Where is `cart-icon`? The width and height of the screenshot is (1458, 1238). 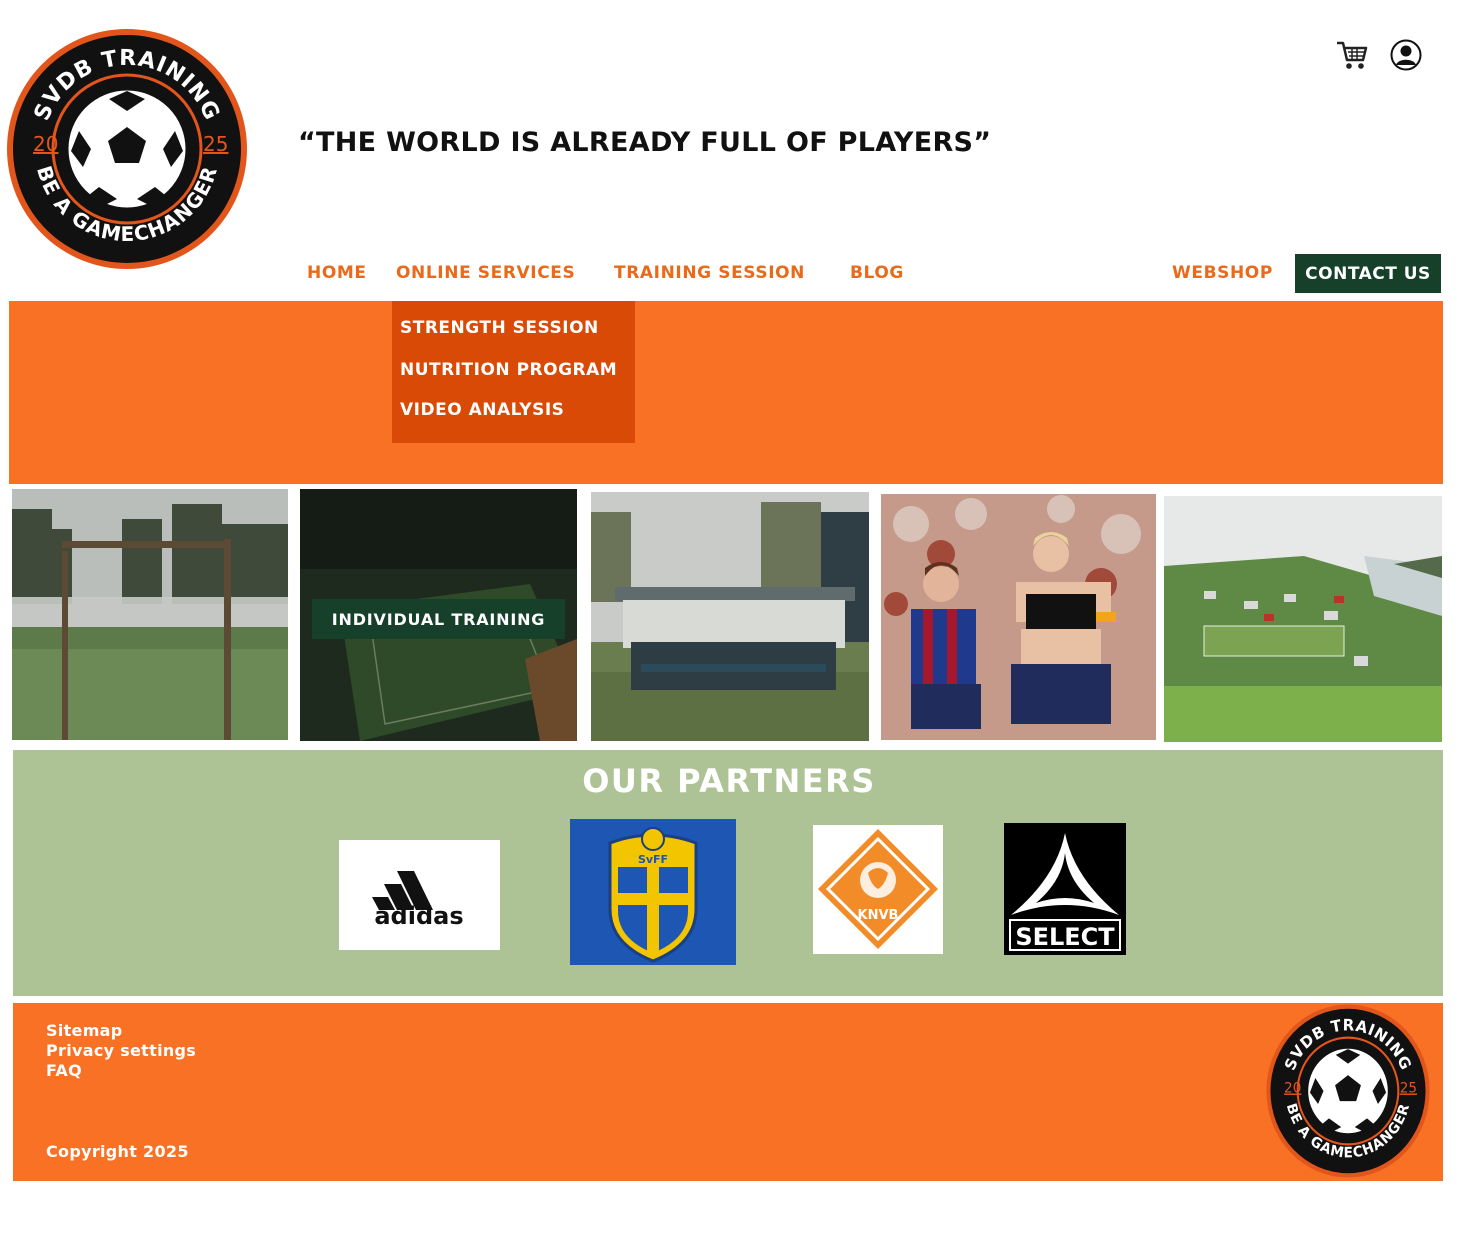 cart-icon is located at coordinates (1352, 55).